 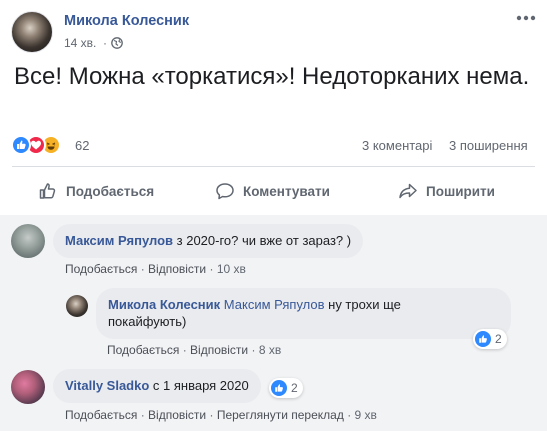 I want to click on reply-author-name: Микола Колесник, so click(x=164, y=304).